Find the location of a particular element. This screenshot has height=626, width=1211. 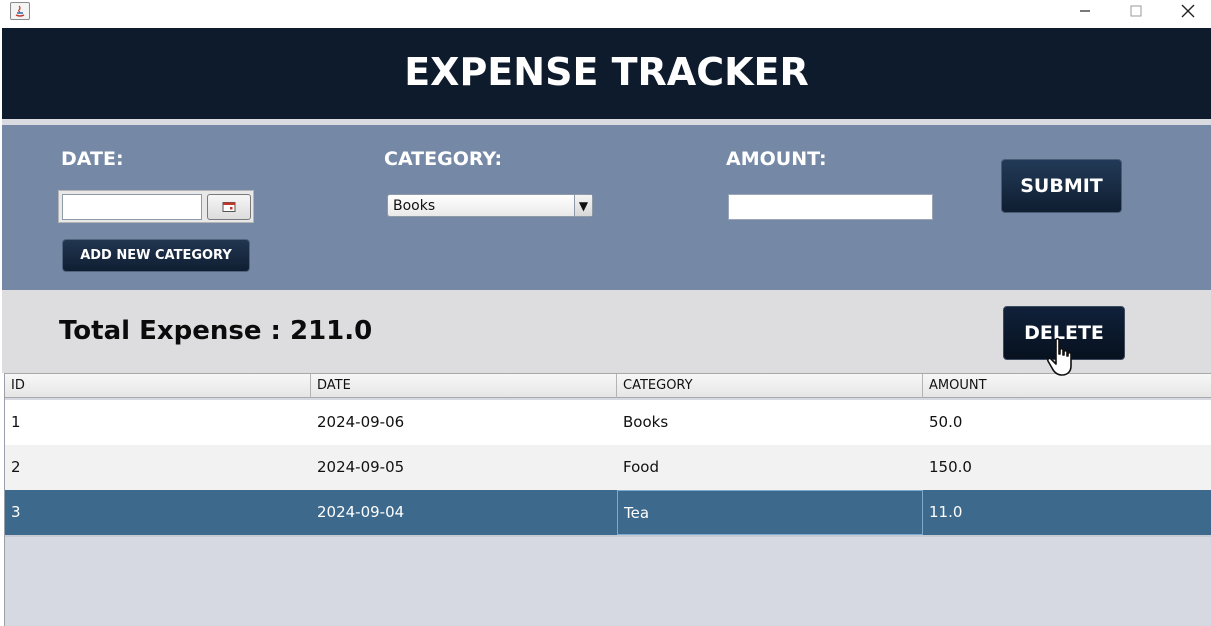

table-row: 1 2024-09-06 Books 50.0 is located at coordinates (608, 422).